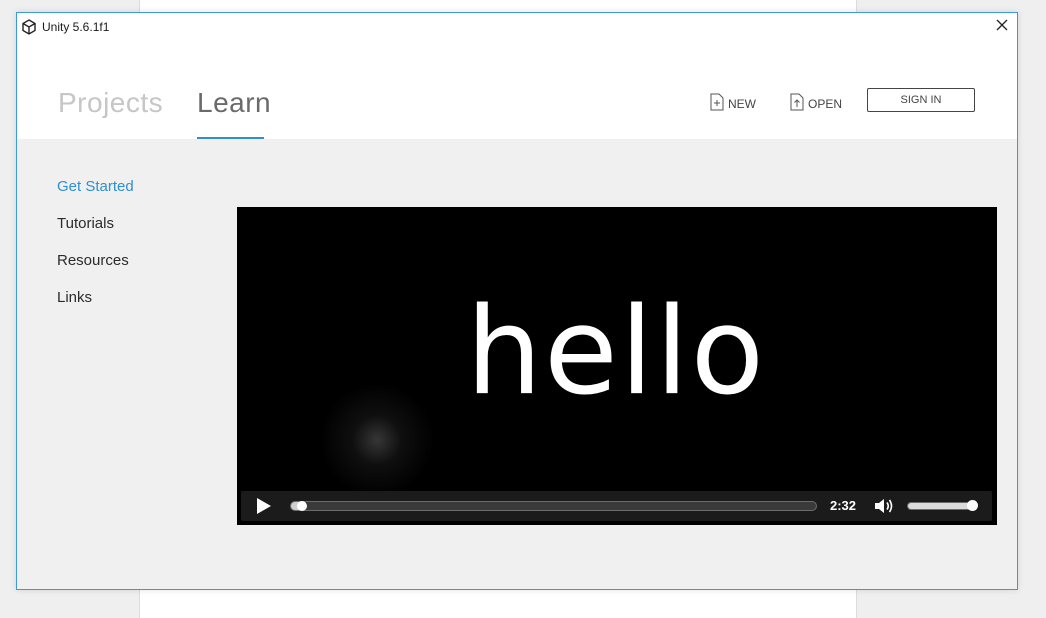 Image resolution: width=1046 pixels, height=618 pixels. What do you see at coordinates (85, 223) in the screenshot?
I see `sidebar-item-tutorials: Tutorials` at bounding box center [85, 223].